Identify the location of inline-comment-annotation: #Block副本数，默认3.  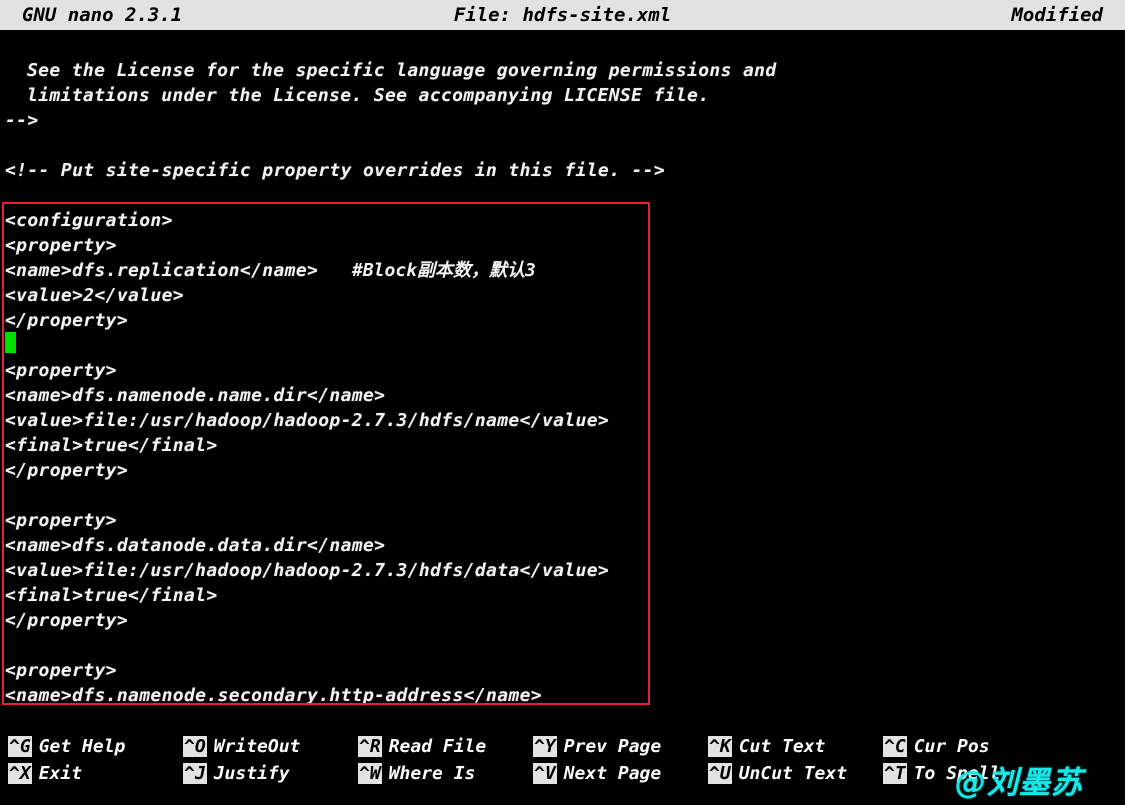
(444, 270).